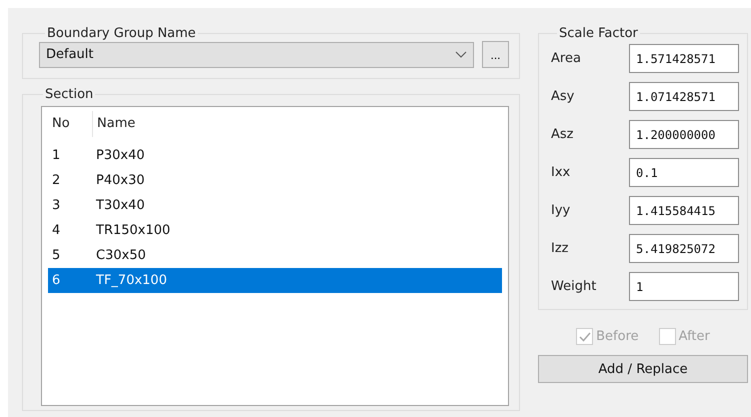 This screenshot has height=417, width=751. I want to click on row-number: 1, so click(56, 155).